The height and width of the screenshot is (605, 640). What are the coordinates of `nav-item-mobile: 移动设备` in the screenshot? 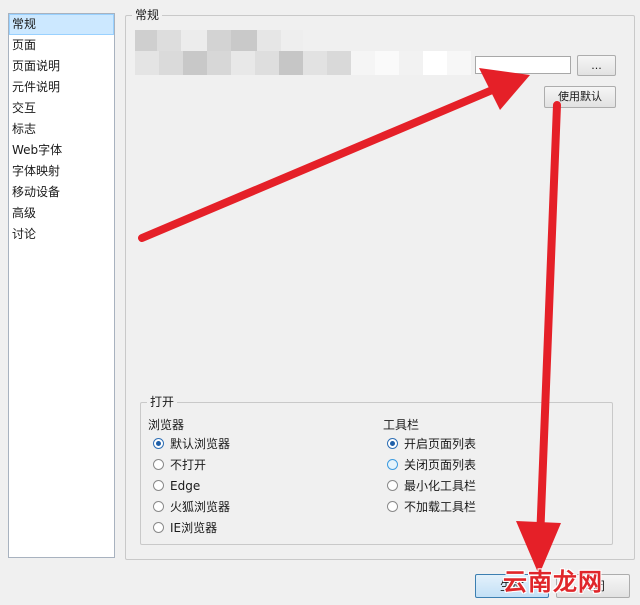 It's located at (61, 192).